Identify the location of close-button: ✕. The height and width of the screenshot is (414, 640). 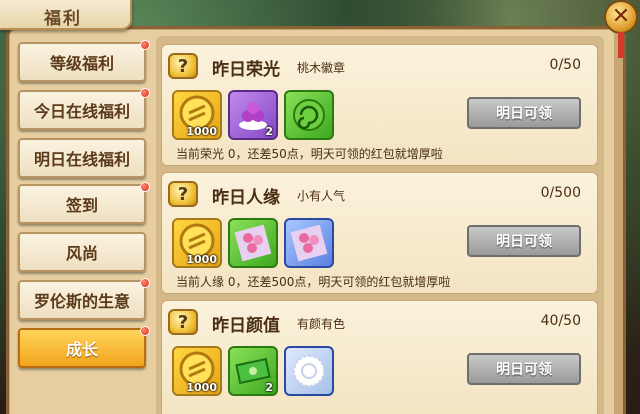
(621, 17).